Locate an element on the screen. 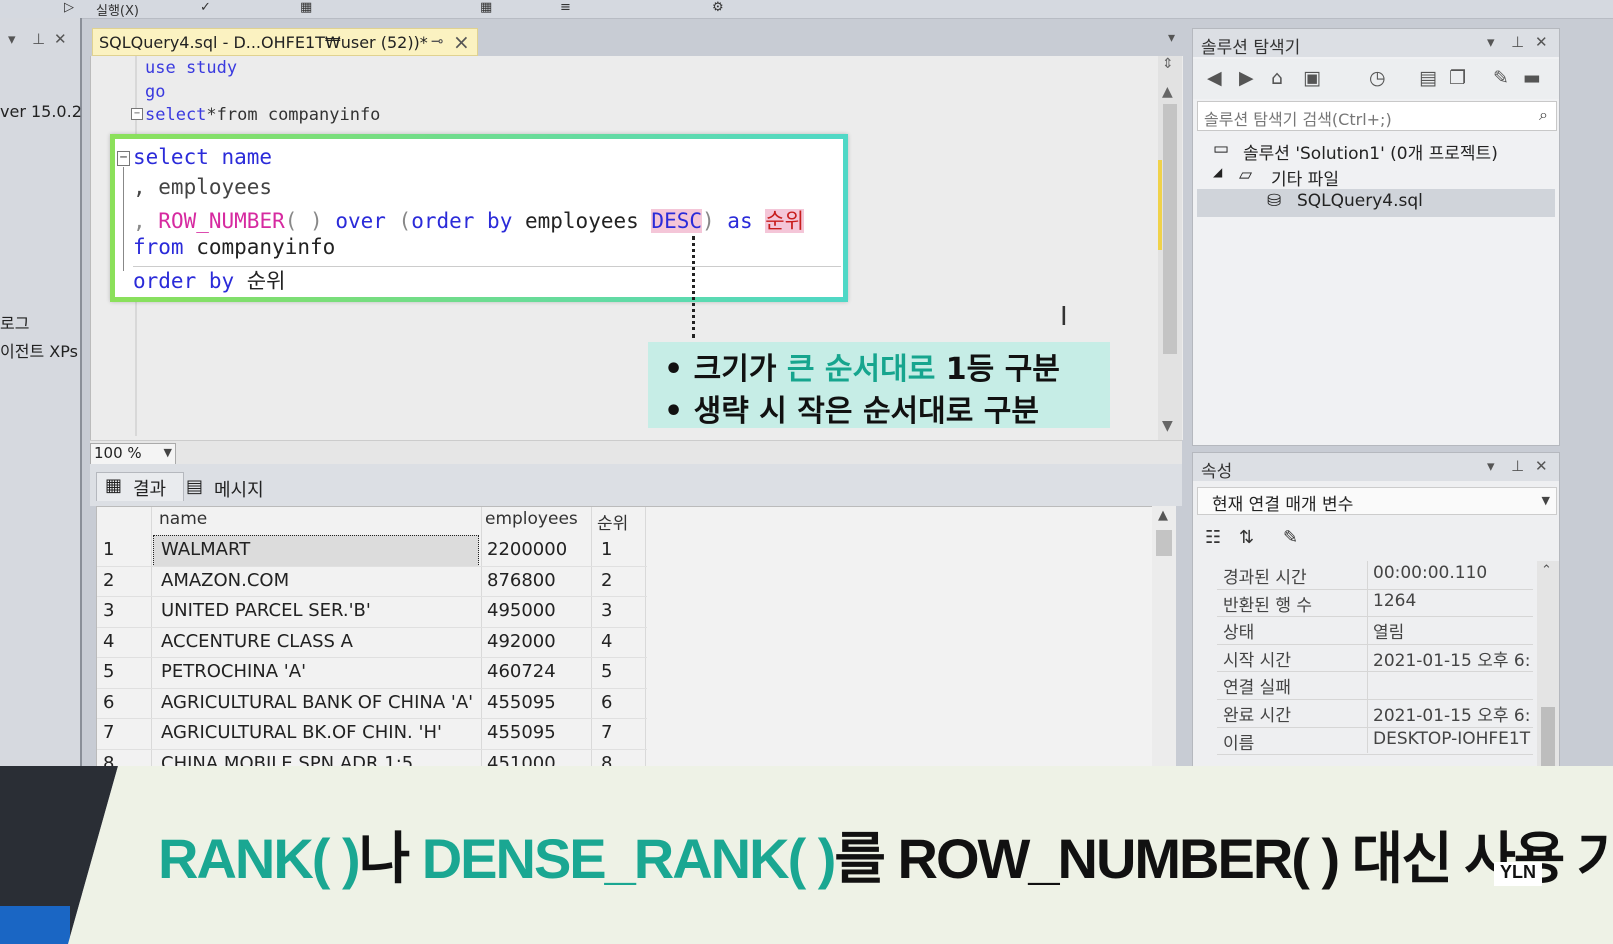  cell-employees: 2200000 is located at coordinates (527, 549).